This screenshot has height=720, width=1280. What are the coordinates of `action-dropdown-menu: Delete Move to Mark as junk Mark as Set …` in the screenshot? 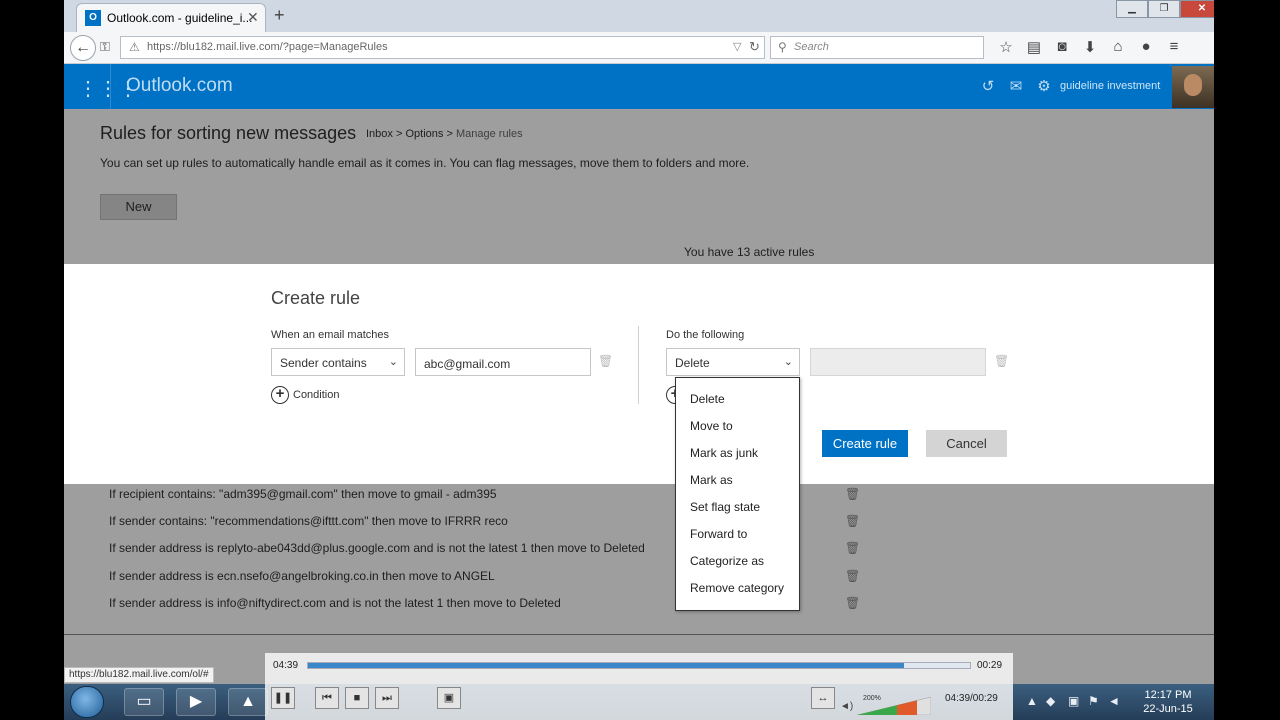 It's located at (737, 494).